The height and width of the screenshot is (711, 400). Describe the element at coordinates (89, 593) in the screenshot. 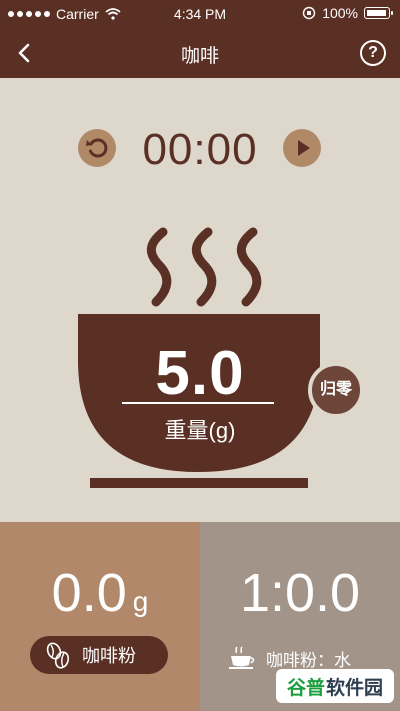

I see `coffee-amount-value: 0.0` at that location.